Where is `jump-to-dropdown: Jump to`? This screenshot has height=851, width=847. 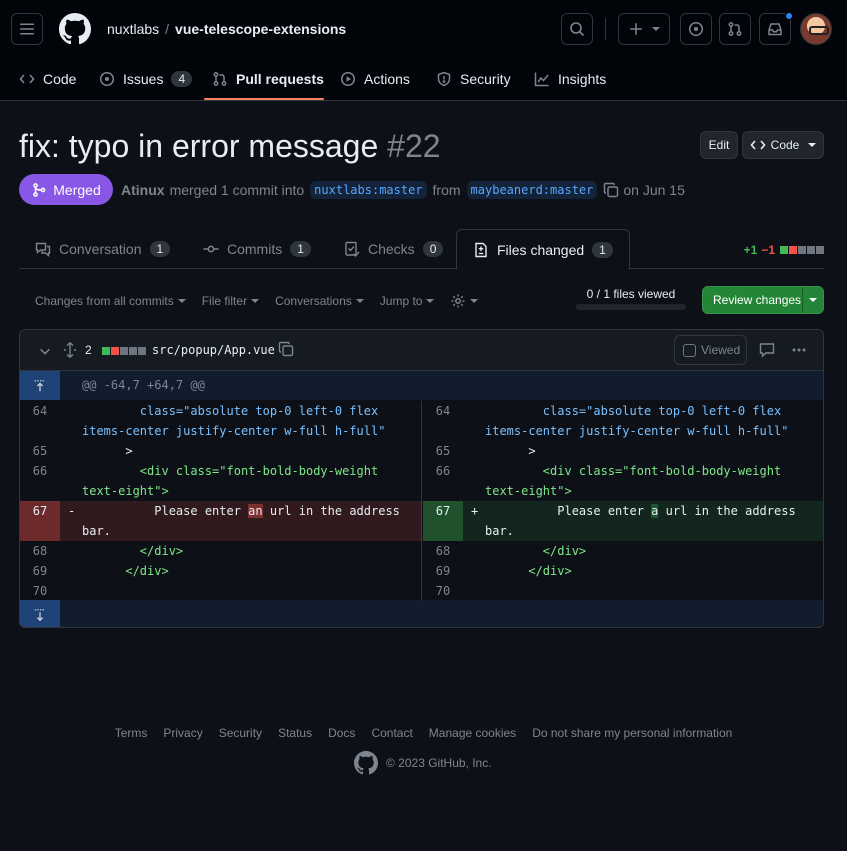
jump-to-dropdown: Jump to is located at coordinates (407, 301).